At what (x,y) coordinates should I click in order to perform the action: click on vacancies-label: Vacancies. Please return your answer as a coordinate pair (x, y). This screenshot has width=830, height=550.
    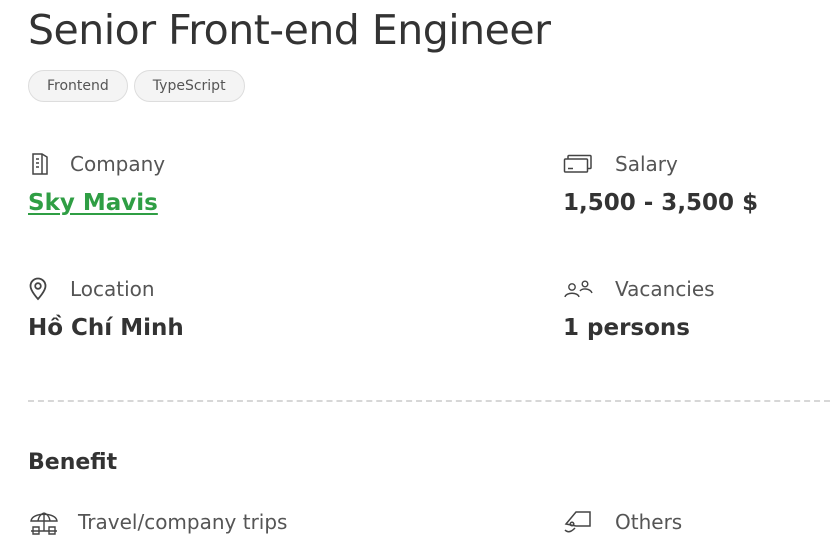
    Looking at the image, I should click on (665, 289).